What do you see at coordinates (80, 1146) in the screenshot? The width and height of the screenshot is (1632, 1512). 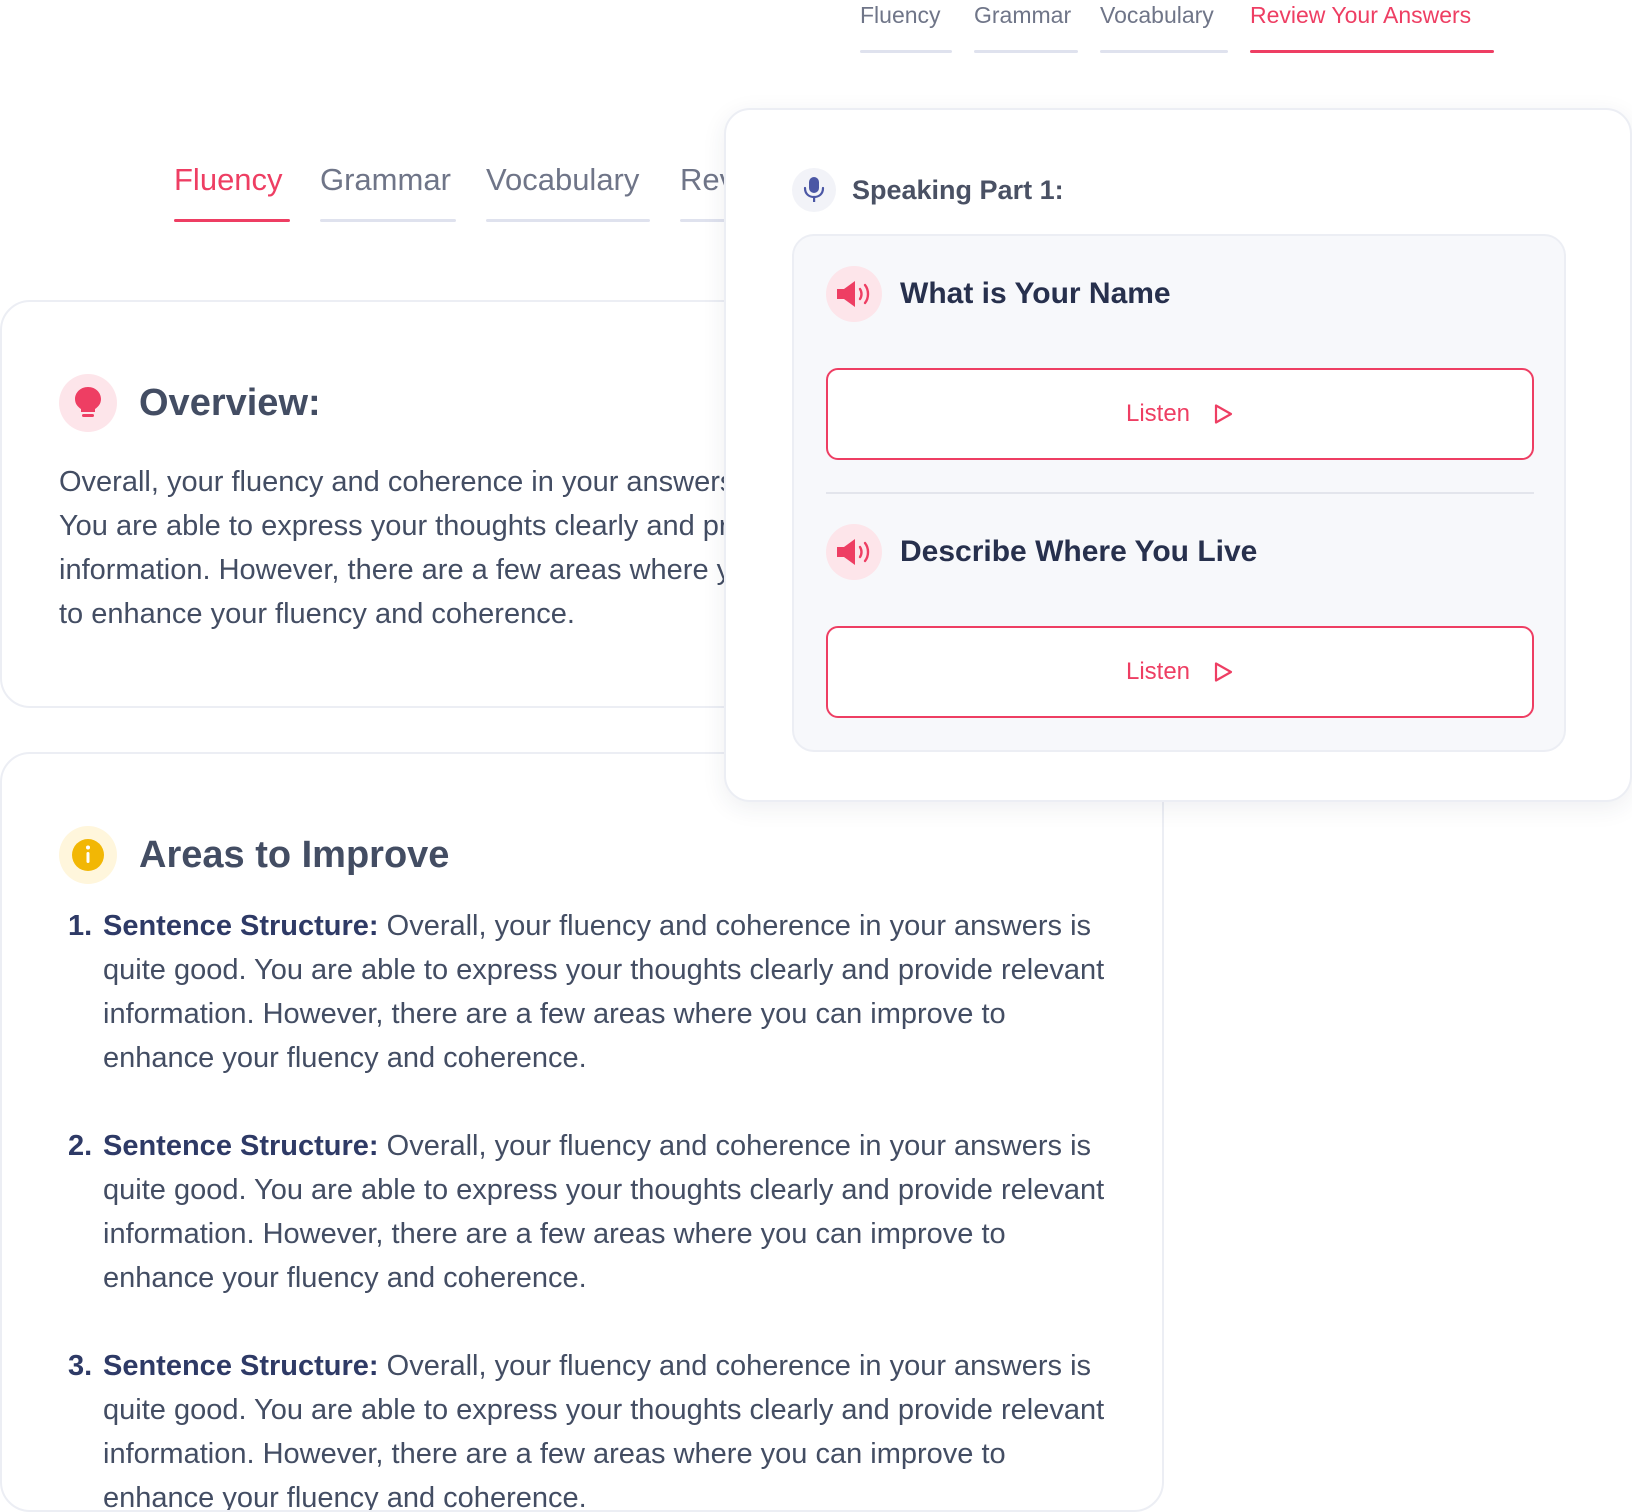 I see `item-number: 2.` at bounding box center [80, 1146].